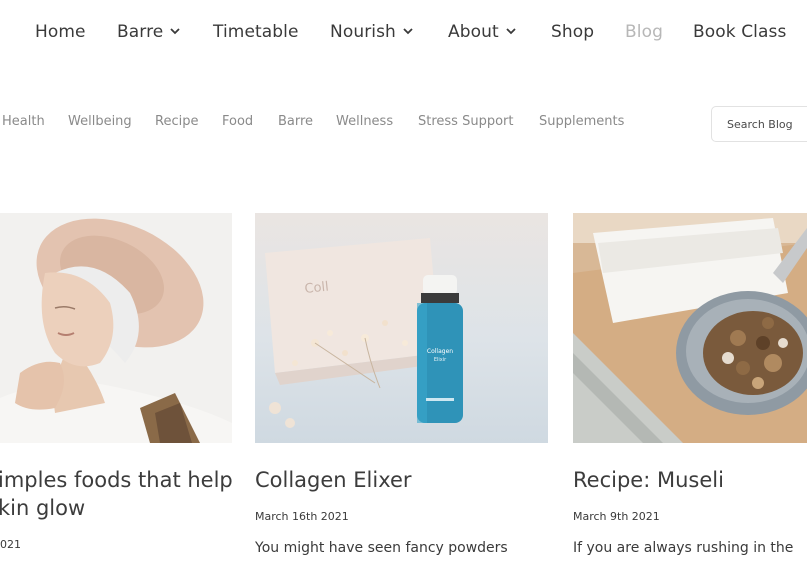 This screenshot has width=807, height=564. I want to click on nav-item-shop: Shop, so click(572, 32).